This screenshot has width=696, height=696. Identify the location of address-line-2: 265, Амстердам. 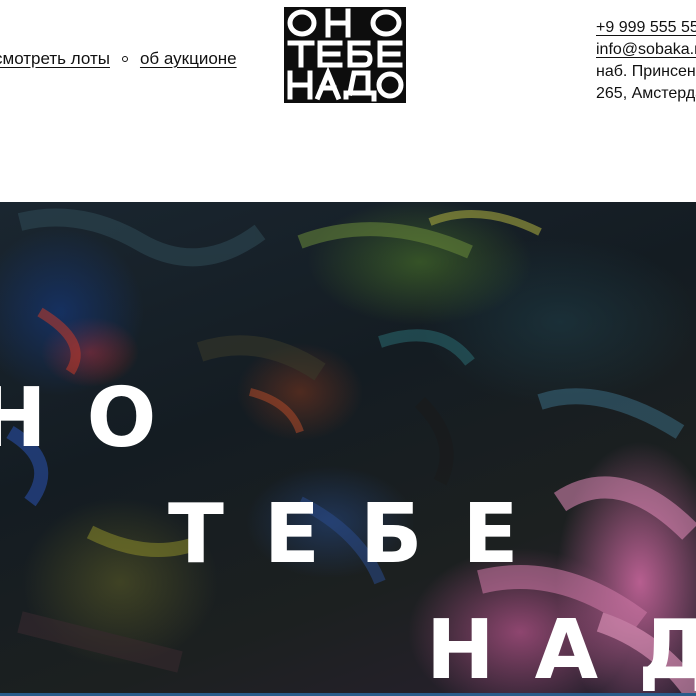
(646, 93).